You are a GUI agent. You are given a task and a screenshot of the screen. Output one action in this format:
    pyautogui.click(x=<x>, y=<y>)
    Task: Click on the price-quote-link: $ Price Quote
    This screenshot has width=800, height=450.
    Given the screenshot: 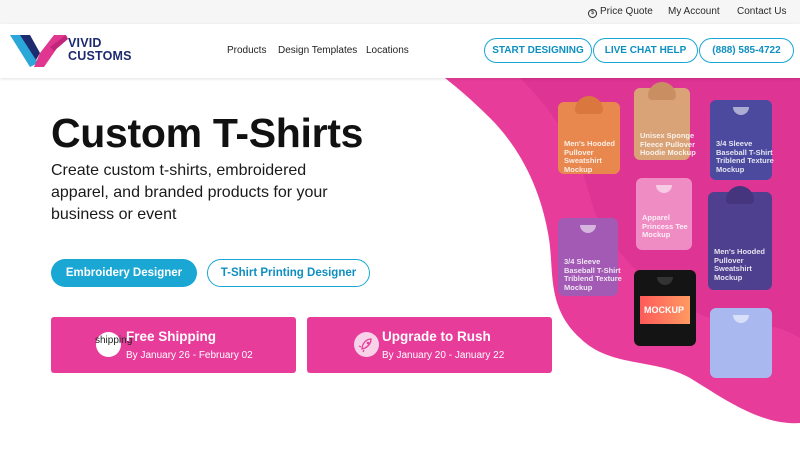 What is the action you would take?
    pyautogui.click(x=620, y=12)
    